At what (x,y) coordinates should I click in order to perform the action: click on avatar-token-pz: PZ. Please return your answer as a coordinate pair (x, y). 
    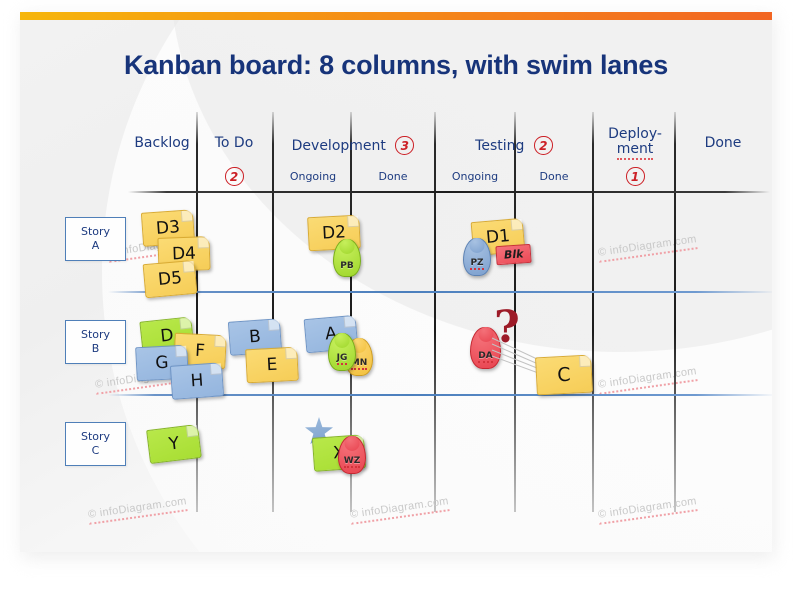
    Looking at the image, I should click on (477, 257).